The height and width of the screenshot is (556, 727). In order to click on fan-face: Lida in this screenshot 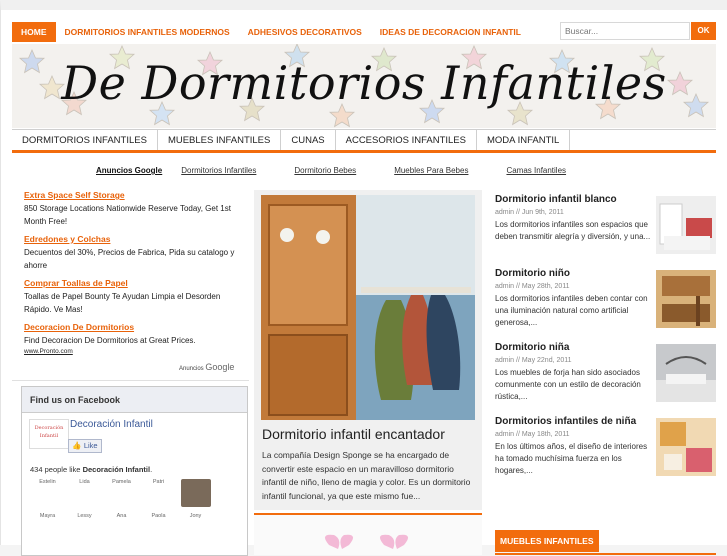, I will do `click(84, 493)`.